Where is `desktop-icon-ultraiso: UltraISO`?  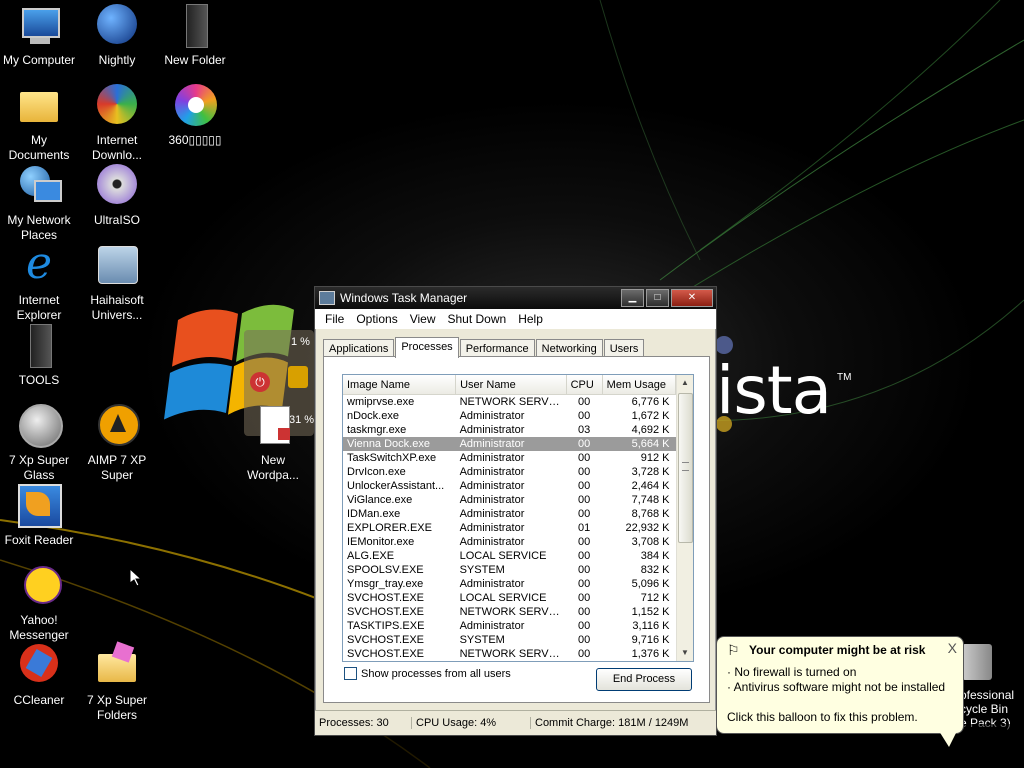 desktop-icon-ultraiso: UltraISO is located at coordinates (117, 196).